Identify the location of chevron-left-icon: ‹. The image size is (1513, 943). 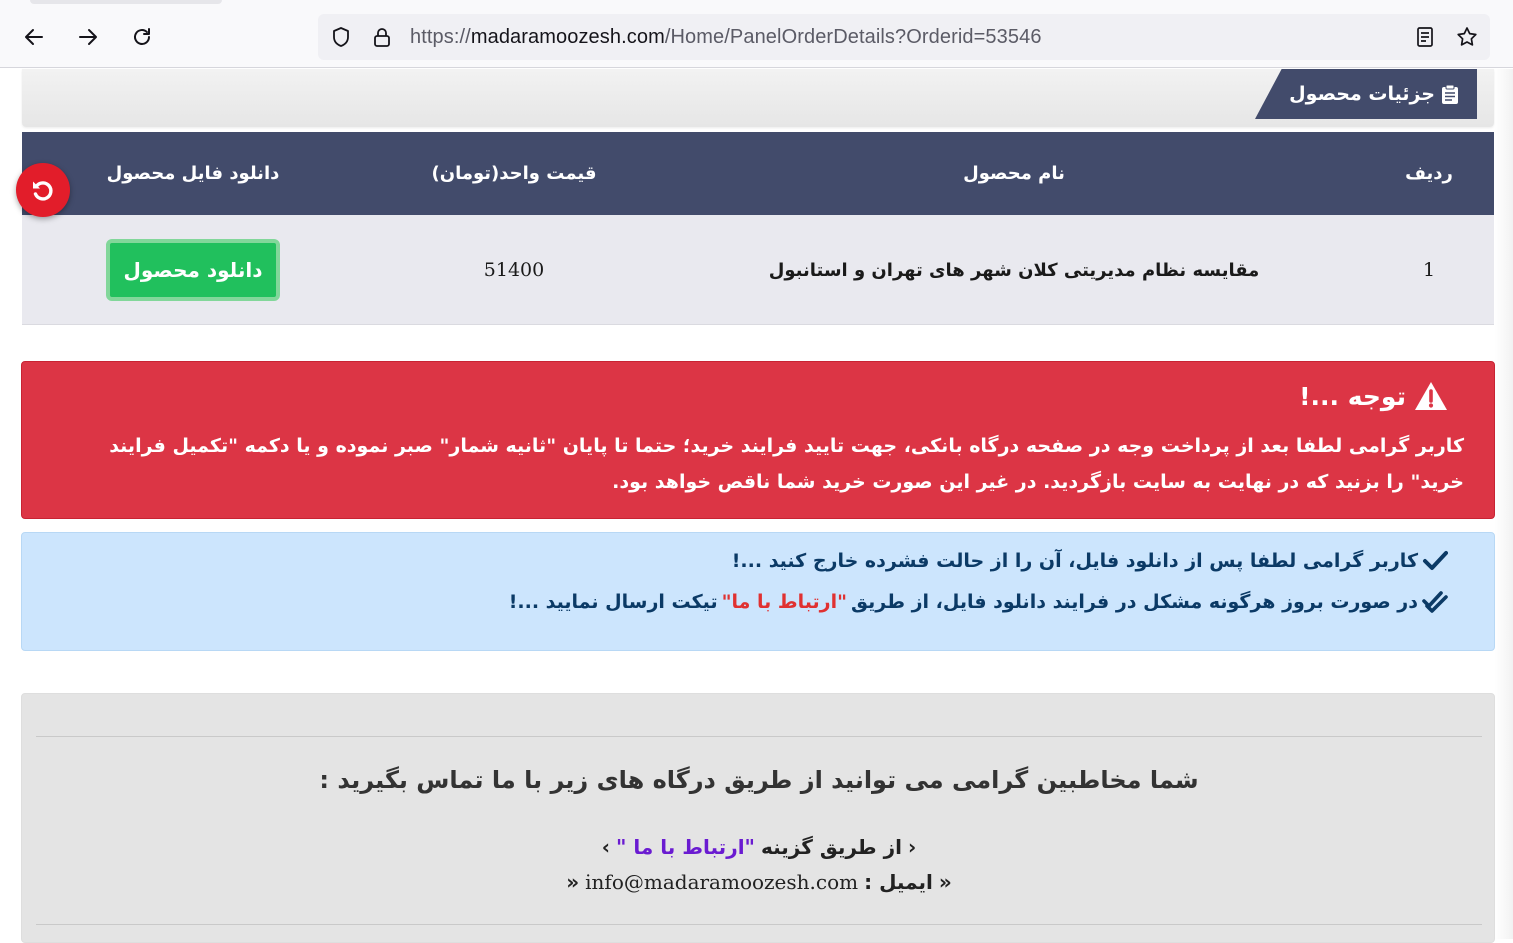
(912, 847).